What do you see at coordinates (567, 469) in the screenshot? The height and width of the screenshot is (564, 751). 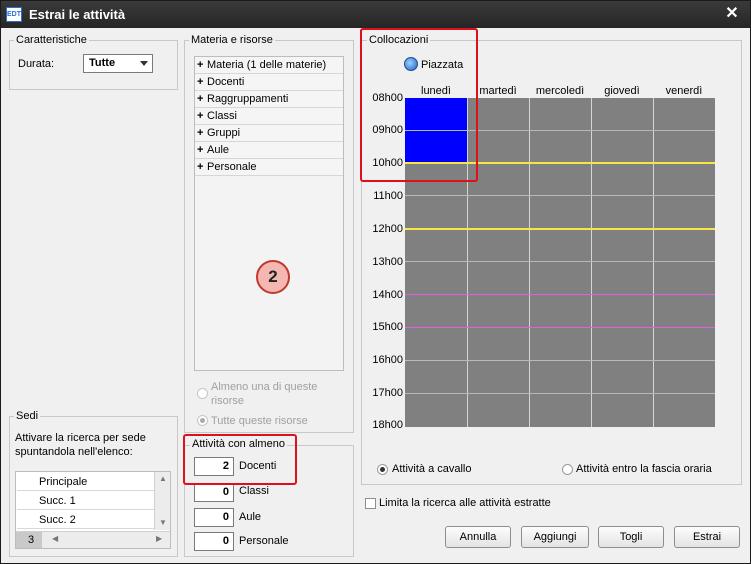 I see `fascia-radio` at bounding box center [567, 469].